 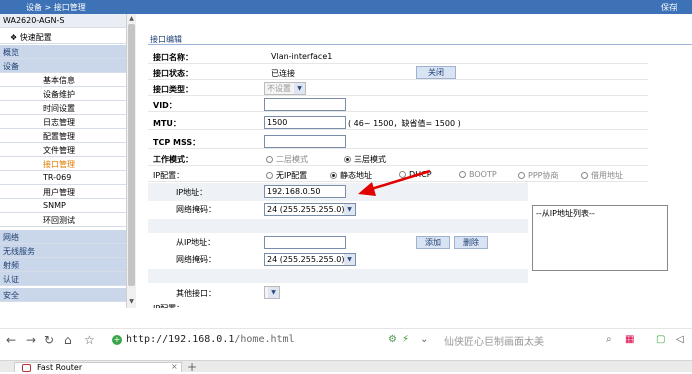 I want to click on sidebar-category-security: 安全, so click(x=63, y=295).